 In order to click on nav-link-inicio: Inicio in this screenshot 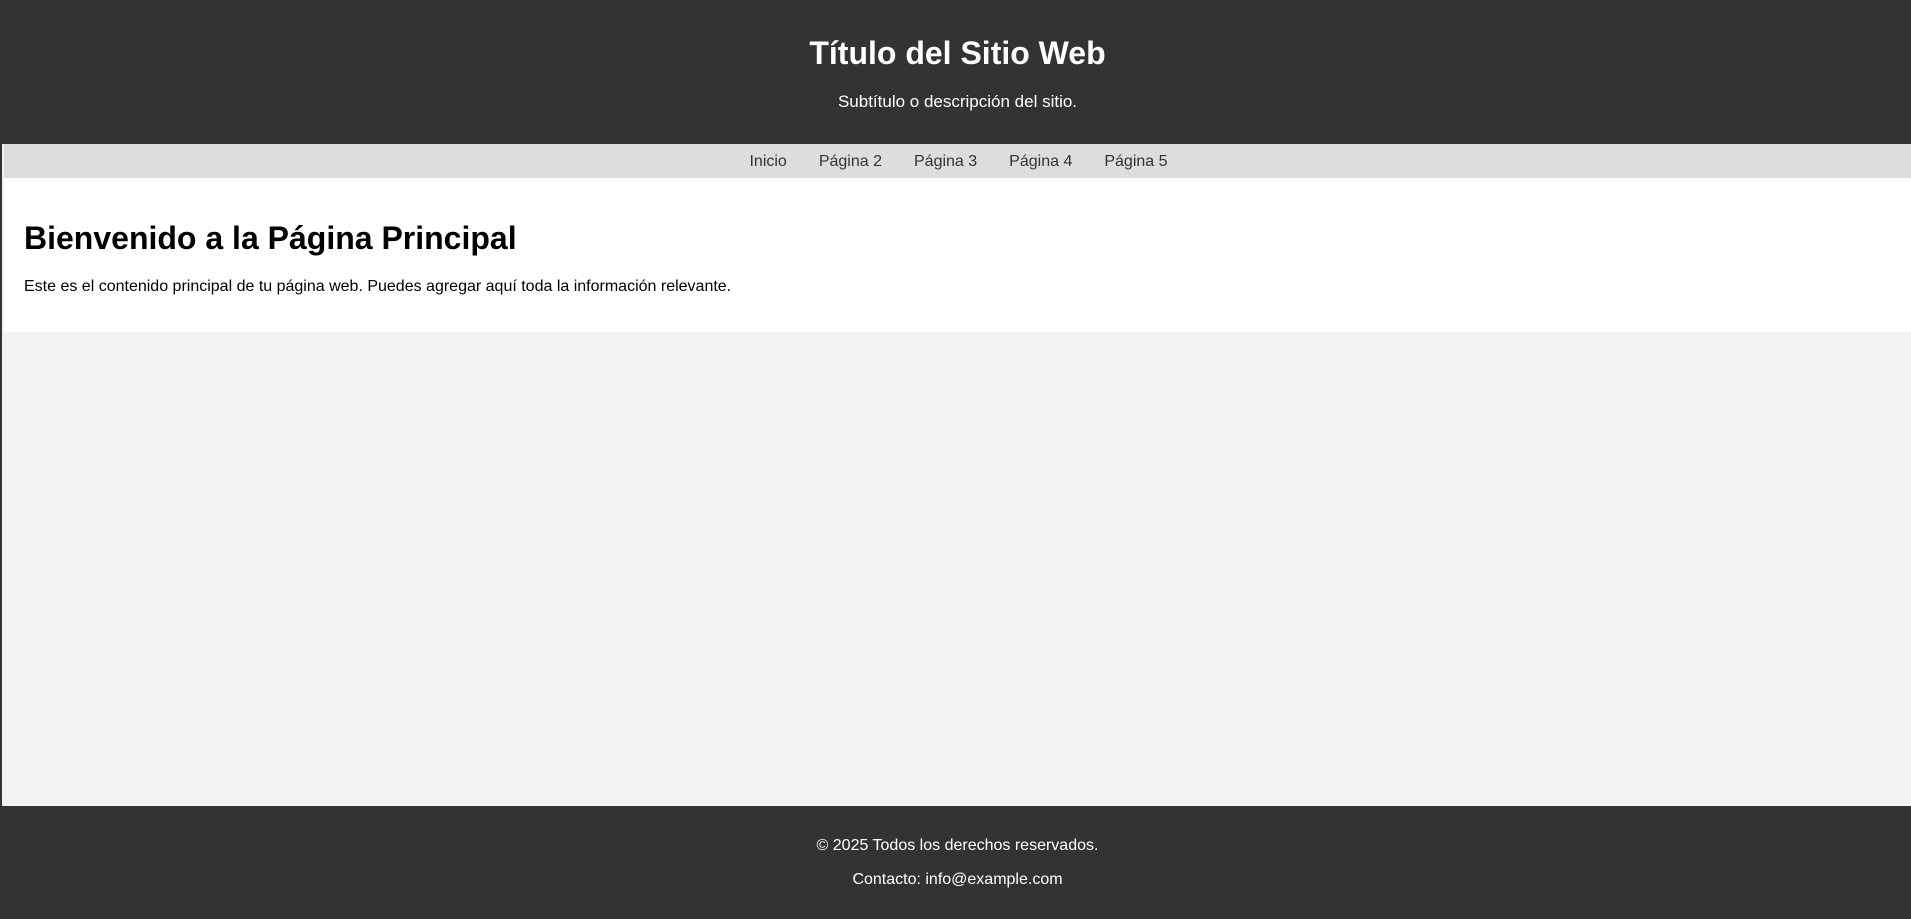, I will do `click(767, 161)`.